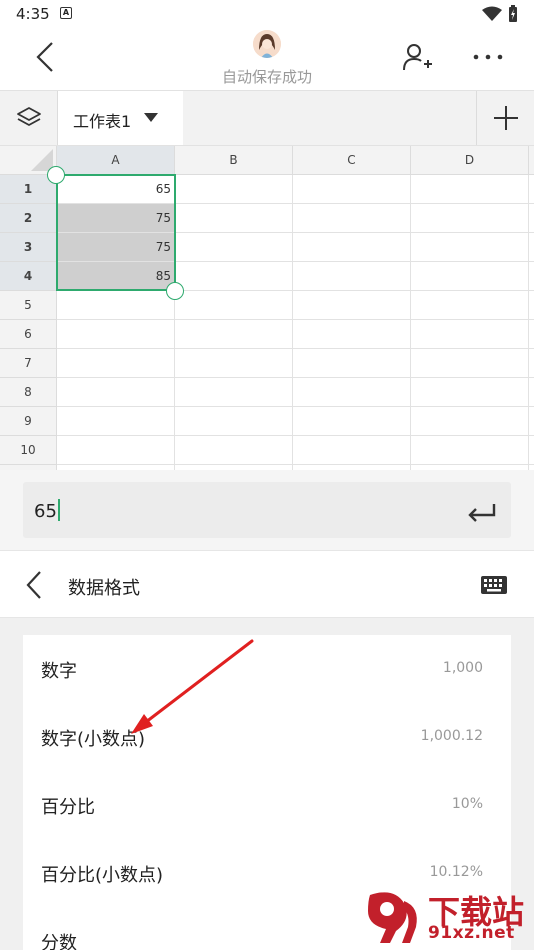  I want to click on cell-b7, so click(234, 363).